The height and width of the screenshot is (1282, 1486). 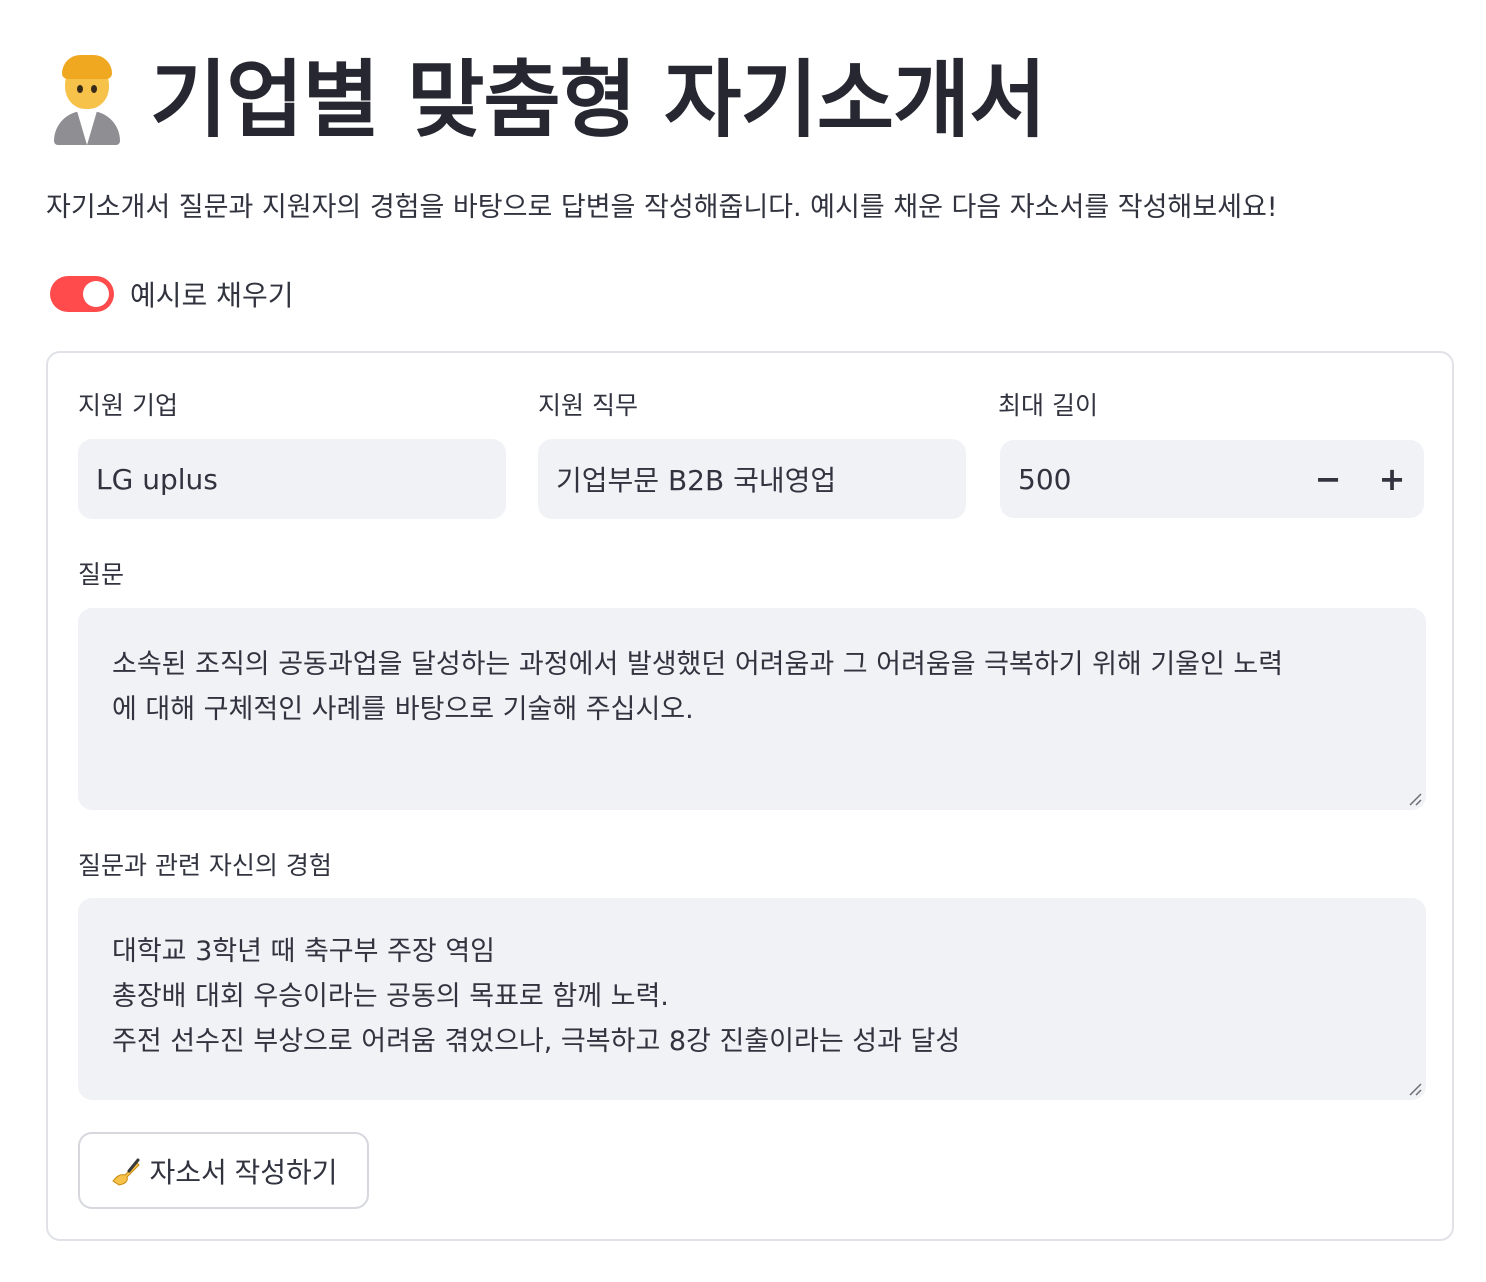 I want to click on experience-label: 질문과 관련 자신의 경험, so click(x=205, y=865).